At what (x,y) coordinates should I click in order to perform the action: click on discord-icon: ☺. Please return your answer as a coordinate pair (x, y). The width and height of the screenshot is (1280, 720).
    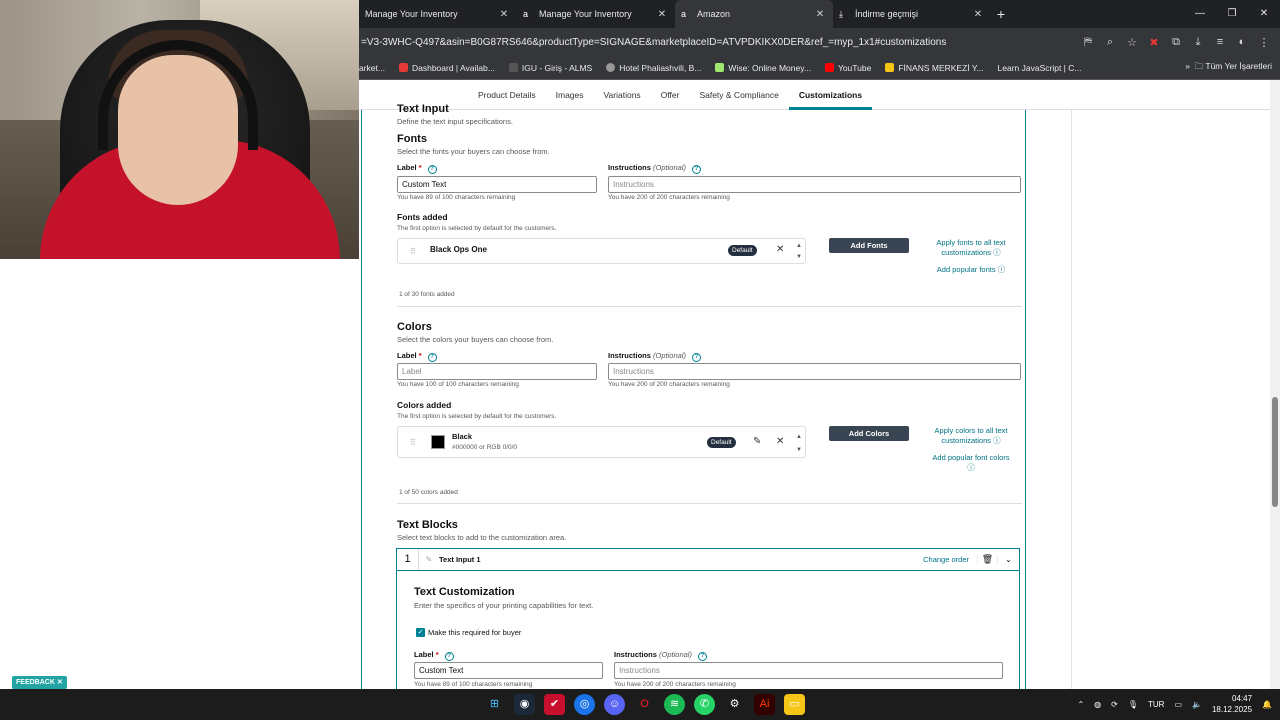
    Looking at the image, I should click on (614, 704).